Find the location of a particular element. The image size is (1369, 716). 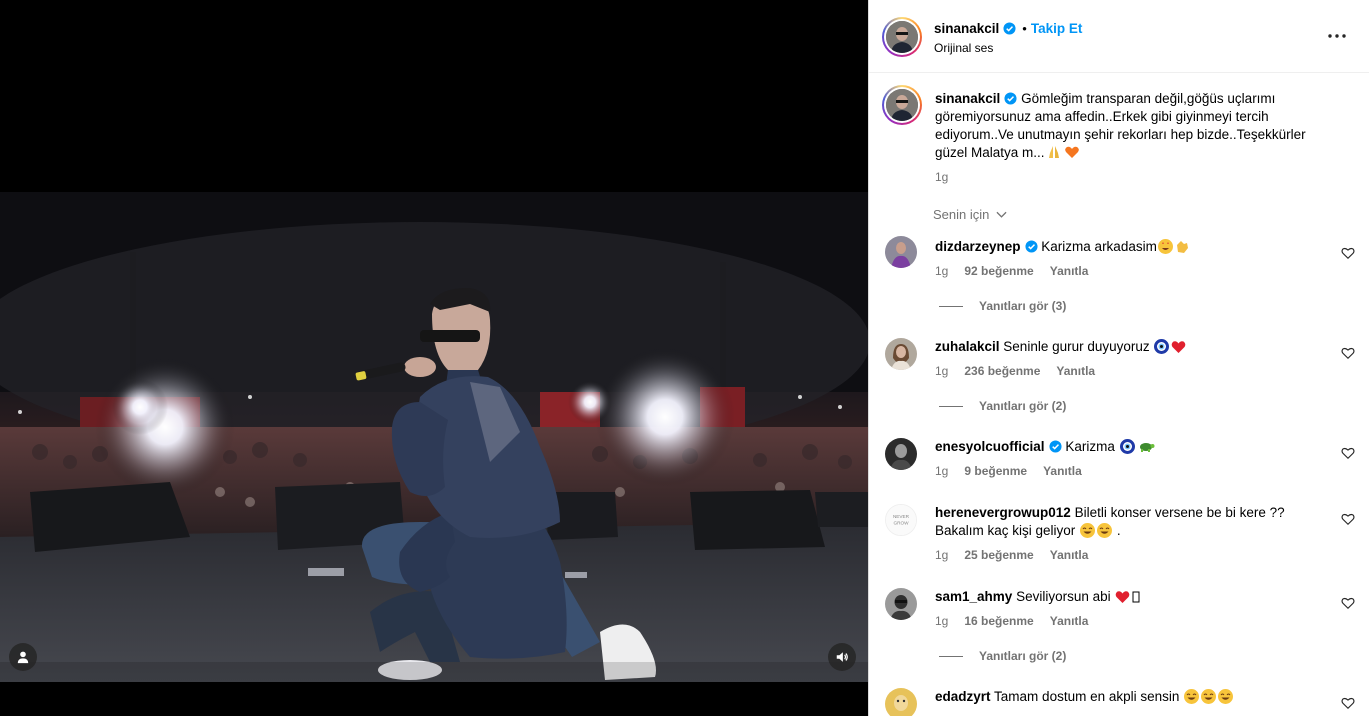

comment-likes: 9 beğenme is located at coordinates (995, 471).